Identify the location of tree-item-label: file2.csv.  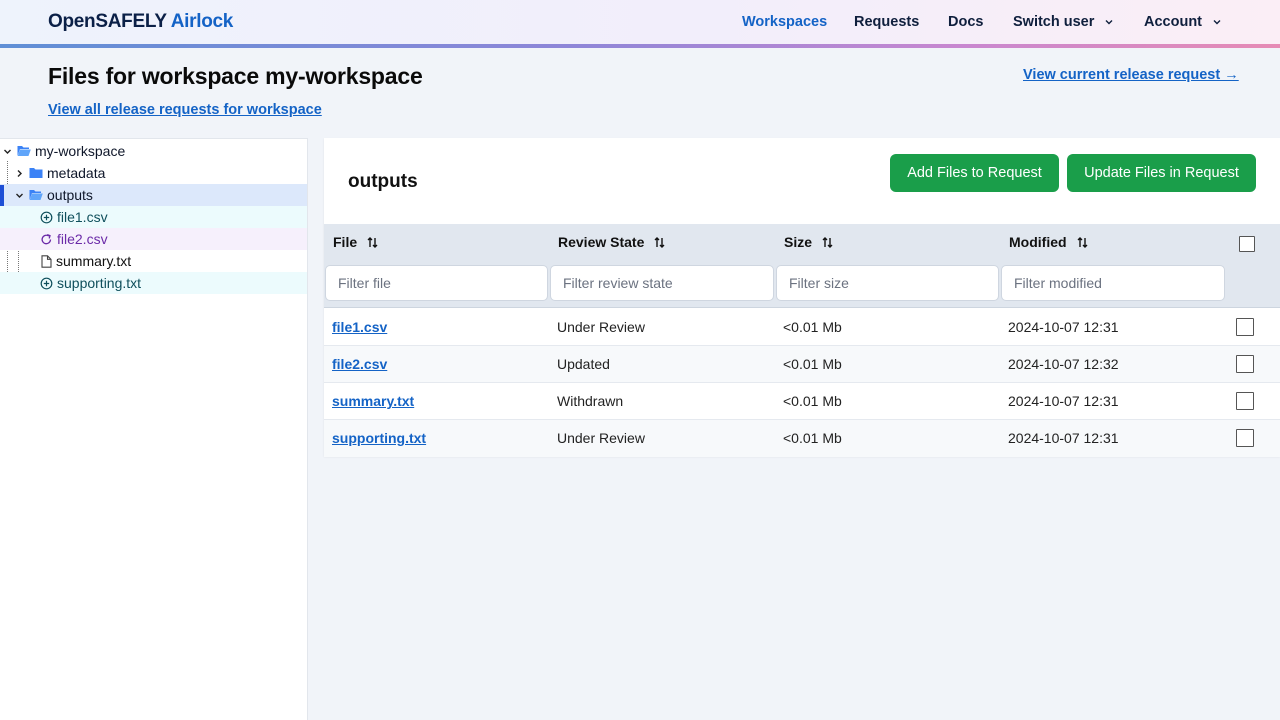
(82, 239).